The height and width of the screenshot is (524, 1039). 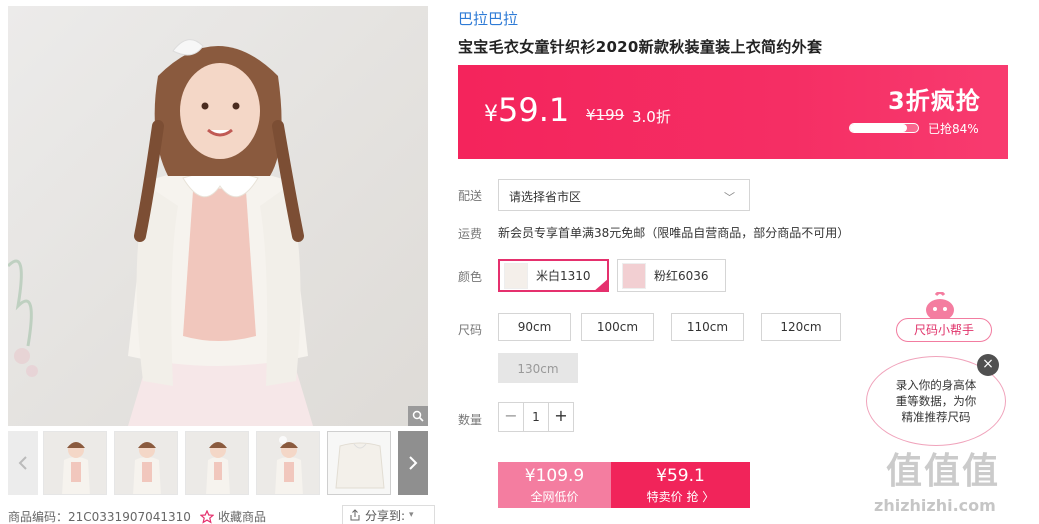 What do you see at coordinates (545, 197) in the screenshot?
I see `region-select-value: 请选择省市区` at bounding box center [545, 197].